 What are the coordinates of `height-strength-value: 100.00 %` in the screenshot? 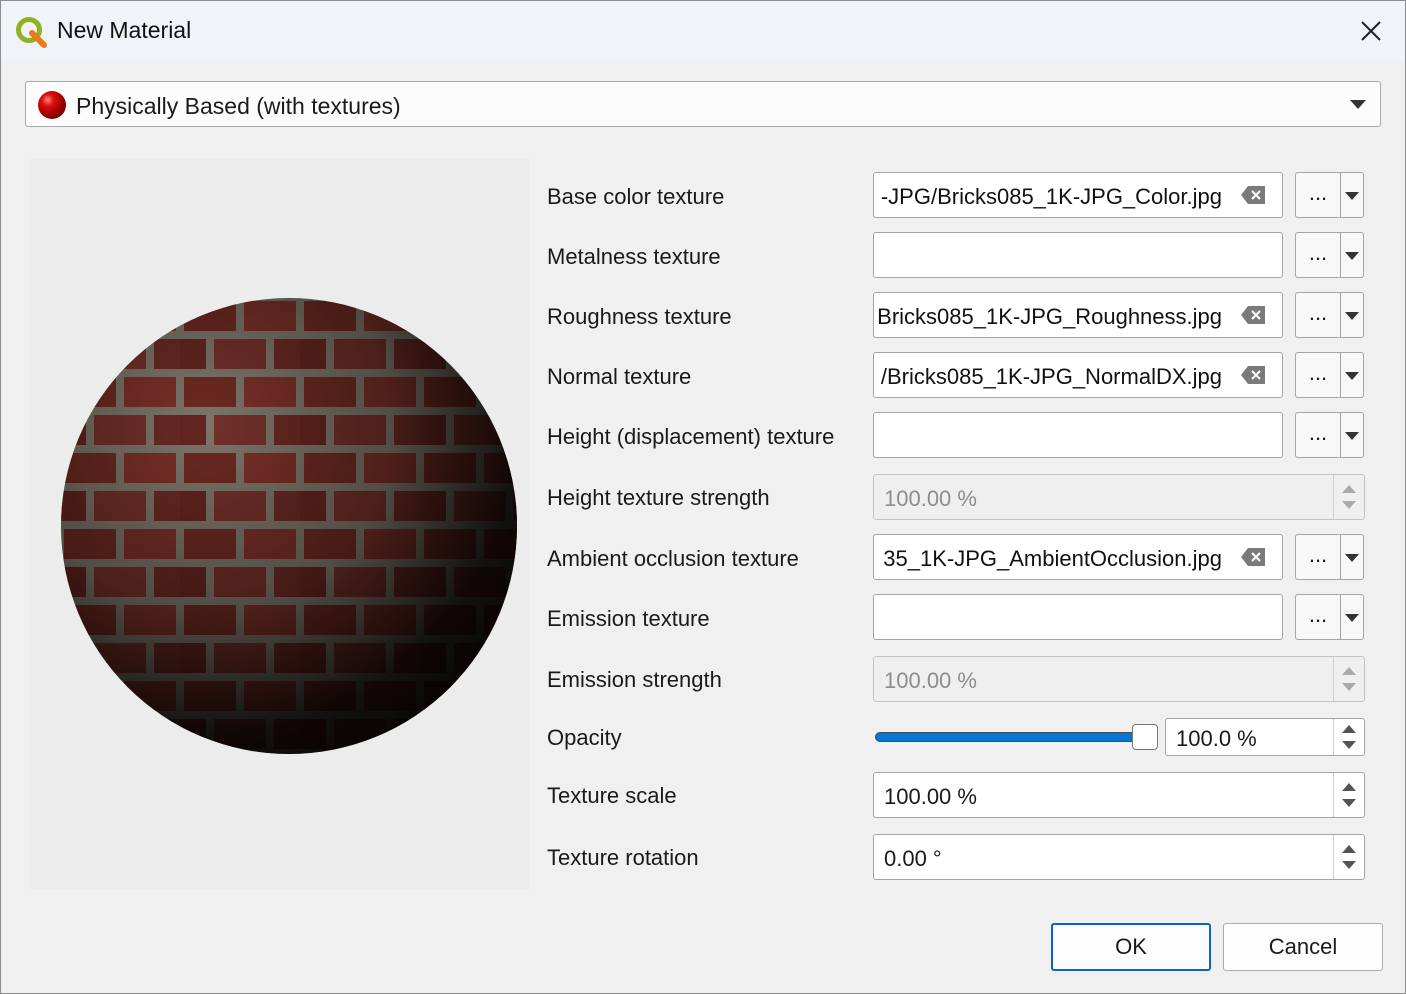 It's located at (930, 498).